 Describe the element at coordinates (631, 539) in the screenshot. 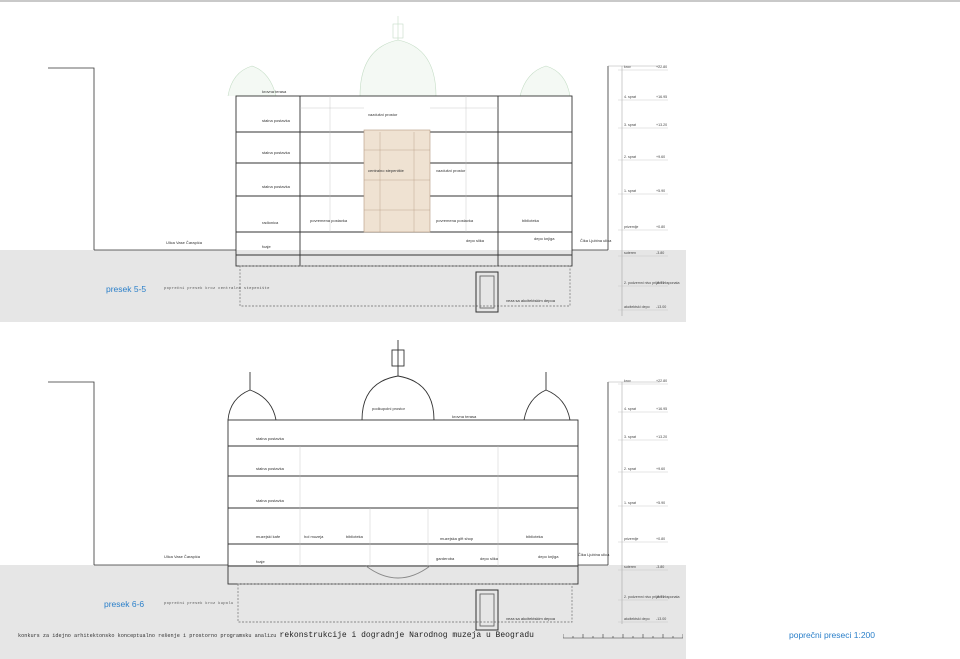

I see `lvl2-name-5: prizemlje` at that location.